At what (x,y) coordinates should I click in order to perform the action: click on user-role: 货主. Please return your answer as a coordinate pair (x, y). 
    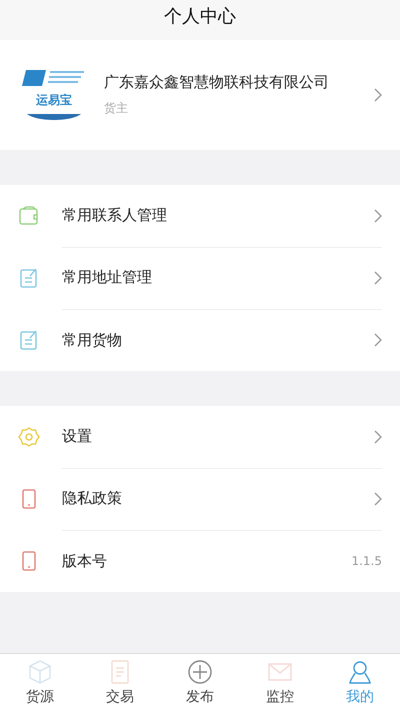
    Looking at the image, I should click on (116, 108).